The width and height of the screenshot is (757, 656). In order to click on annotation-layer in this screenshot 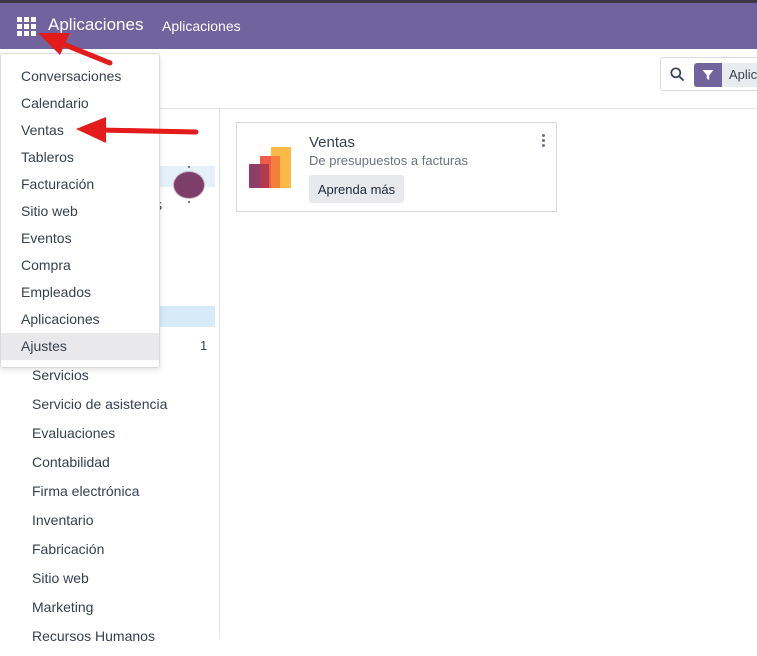, I will do `click(118, 88)`.